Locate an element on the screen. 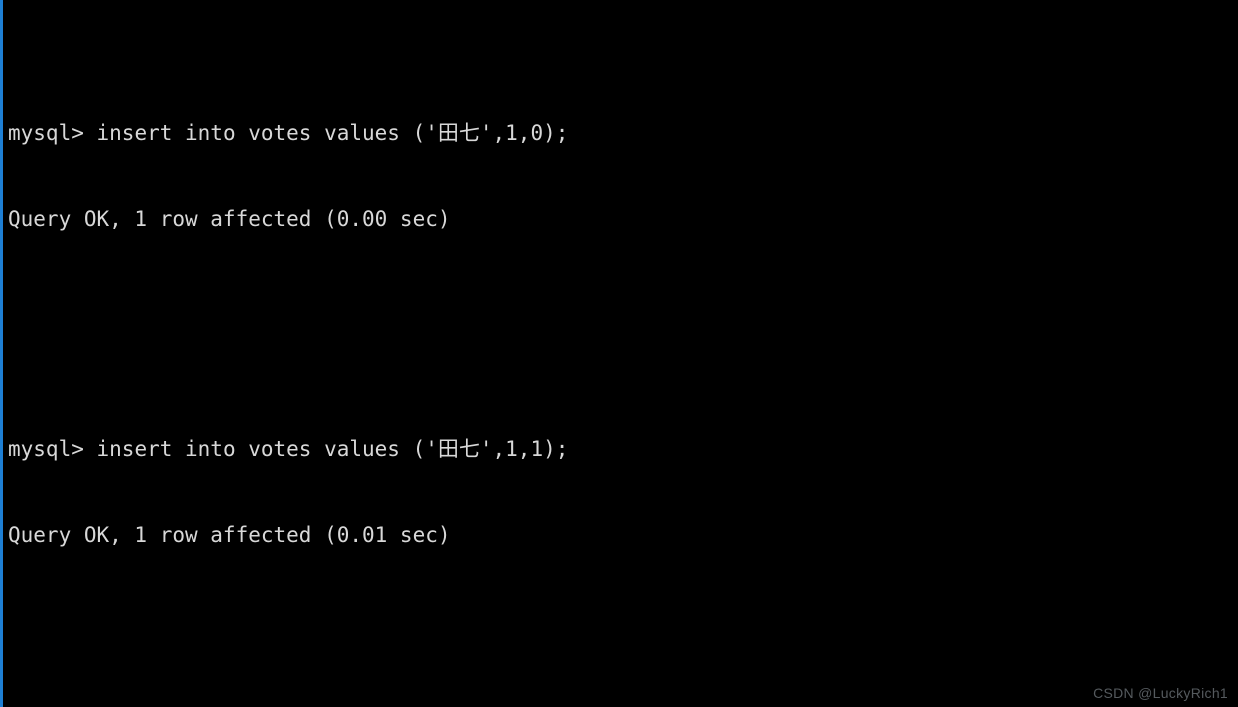 This screenshot has height=707, width=1238. result-line-2: Query OK, 1 row affected (0.01 sec) is located at coordinates (229, 534).